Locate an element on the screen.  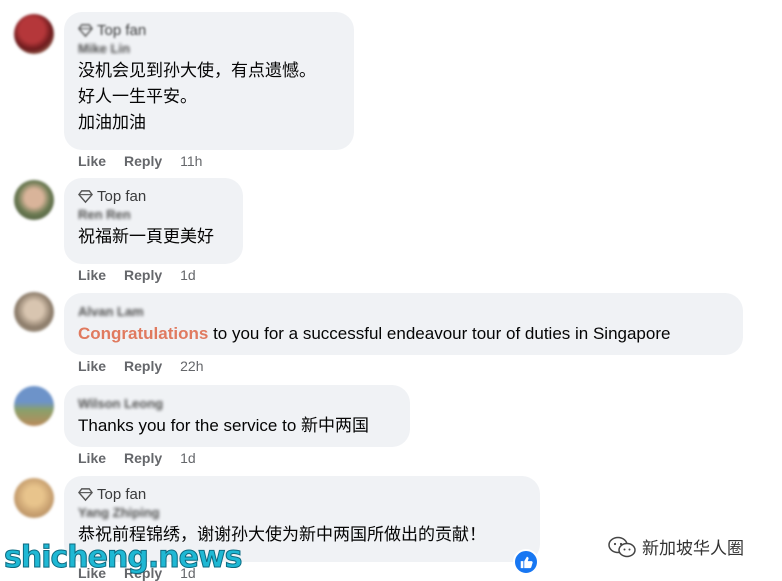
account-name: 新加坡华人圈 is located at coordinates (693, 548).